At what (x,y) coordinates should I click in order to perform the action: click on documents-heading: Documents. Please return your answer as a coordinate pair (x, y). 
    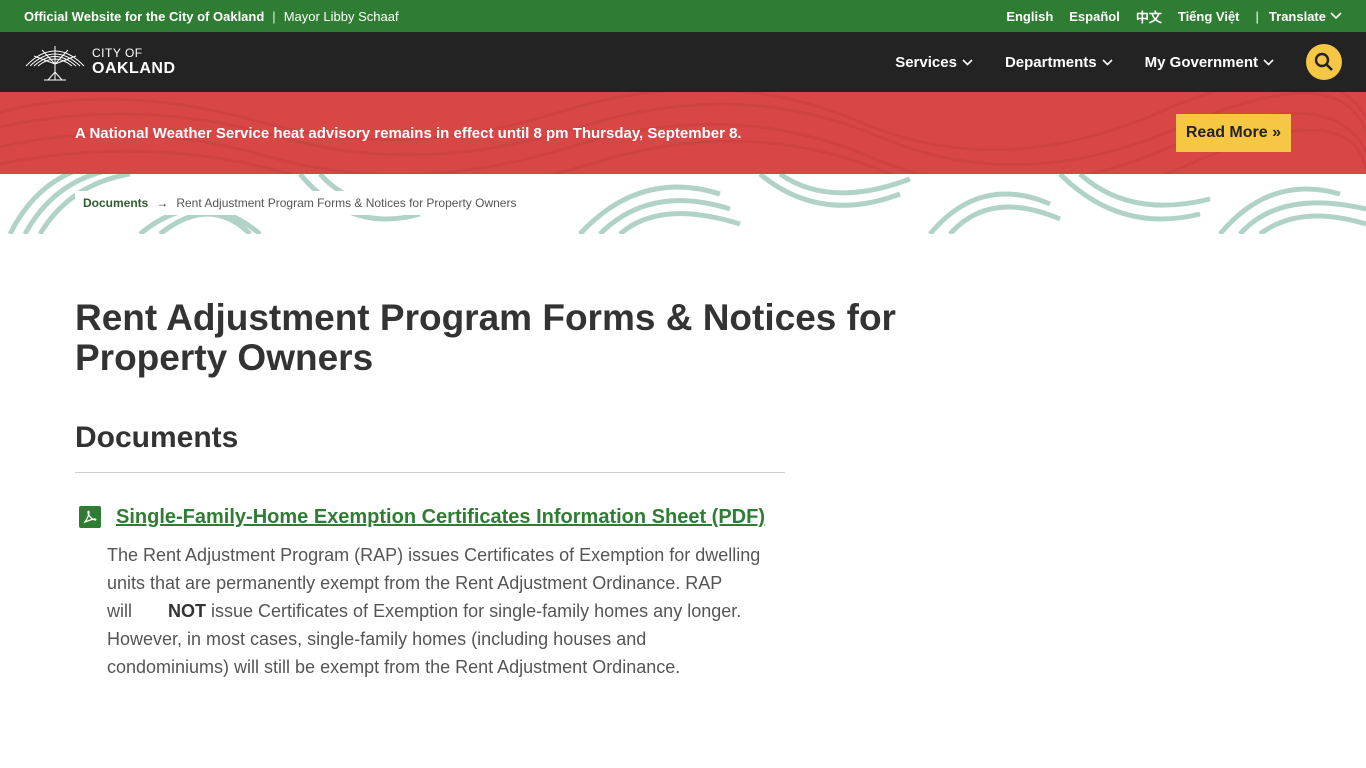
    Looking at the image, I should click on (157, 437).